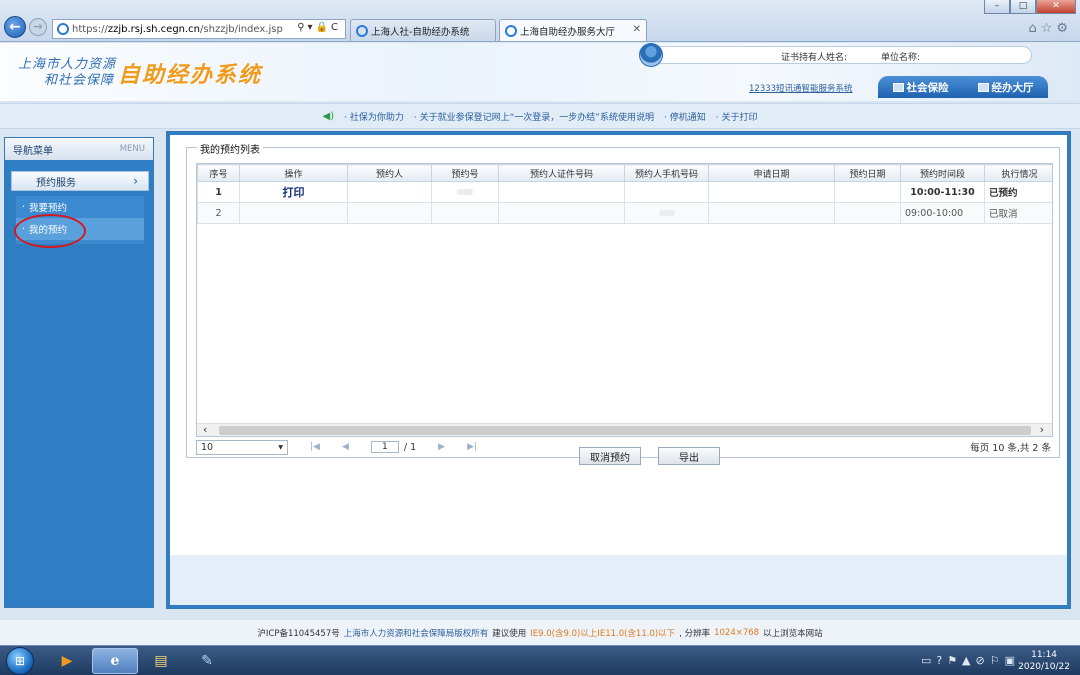  Describe the element at coordinates (737, 116) in the screenshot. I see `notice-item: · 关于打印` at that location.